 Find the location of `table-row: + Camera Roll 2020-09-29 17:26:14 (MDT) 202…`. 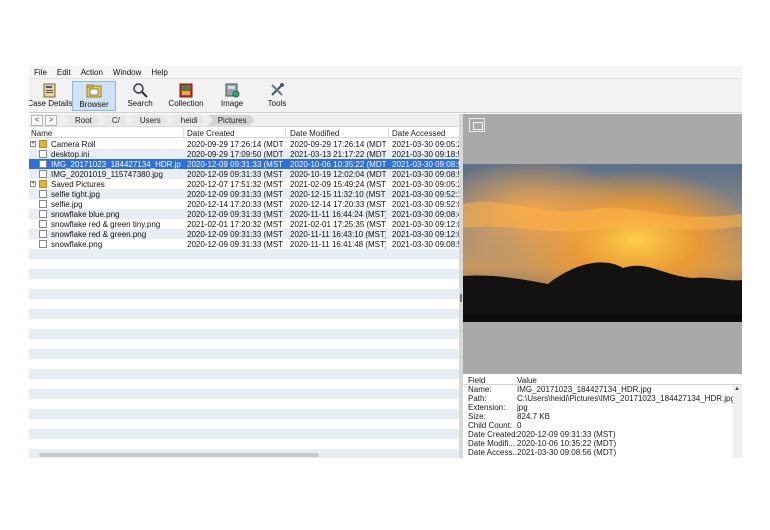

table-row: + Camera Roll 2020-09-29 17:26:14 (MDT) 202… is located at coordinates (244, 144).